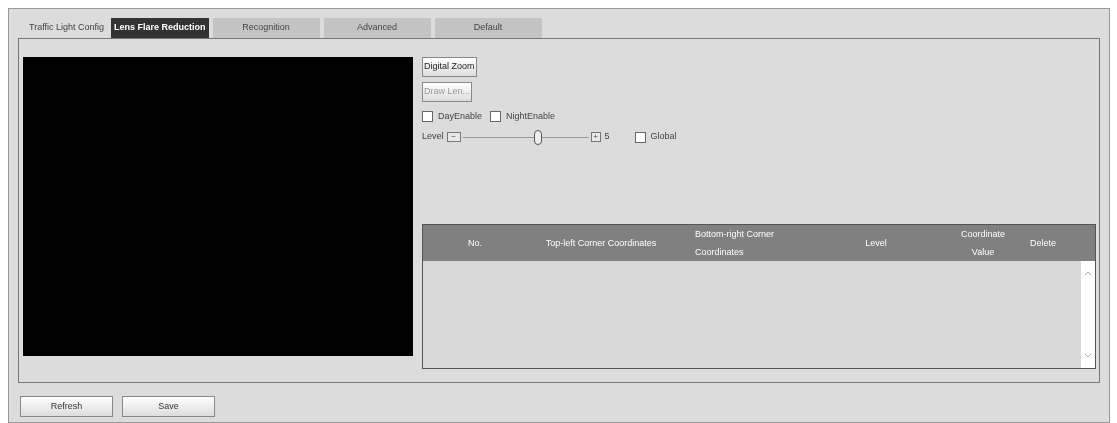 This screenshot has height=423, width=1117. I want to click on tab: Lens Flare Reduction, so click(160, 28).